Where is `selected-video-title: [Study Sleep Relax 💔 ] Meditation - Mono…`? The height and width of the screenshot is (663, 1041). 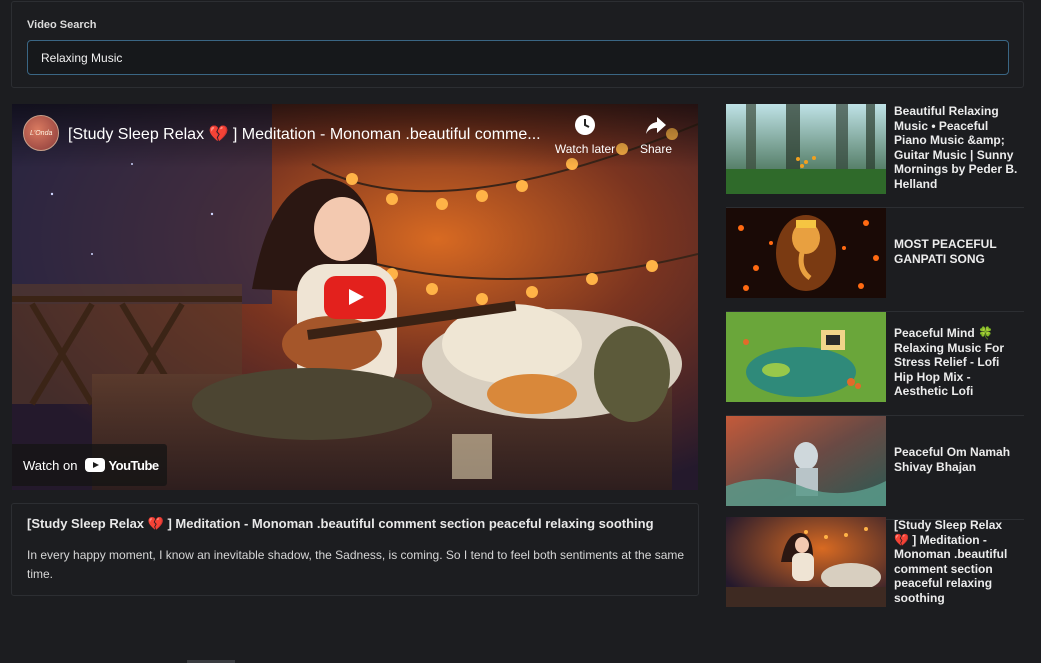 selected-video-title: [Study Sleep Relax 💔 ] Meditation - Mono… is located at coordinates (340, 523).